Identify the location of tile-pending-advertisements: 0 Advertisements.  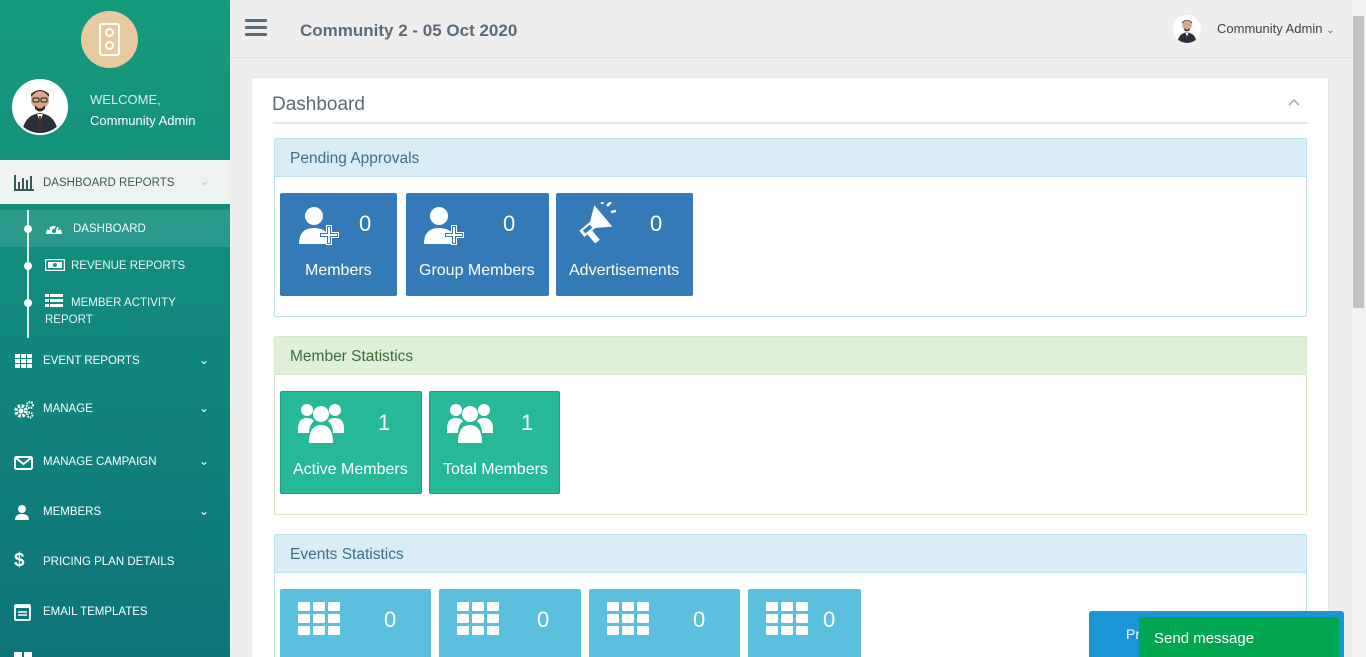
(624, 244).